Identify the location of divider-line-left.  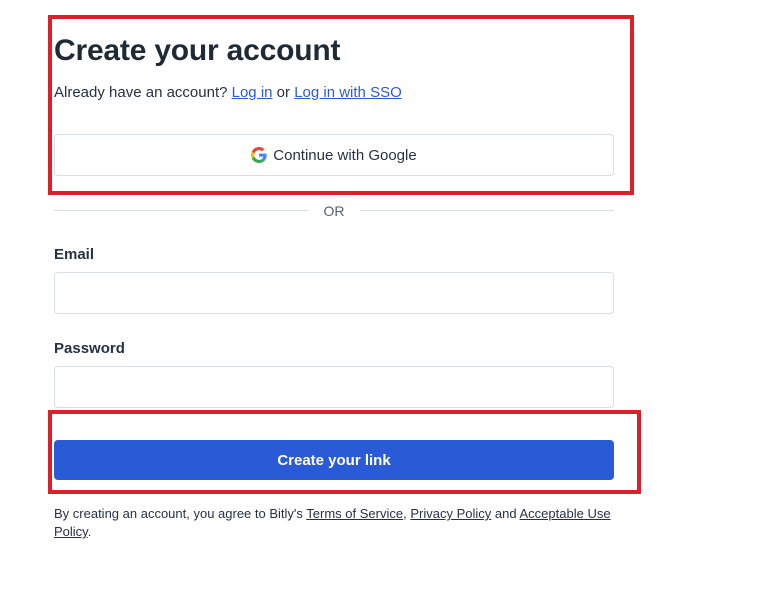
(181, 210).